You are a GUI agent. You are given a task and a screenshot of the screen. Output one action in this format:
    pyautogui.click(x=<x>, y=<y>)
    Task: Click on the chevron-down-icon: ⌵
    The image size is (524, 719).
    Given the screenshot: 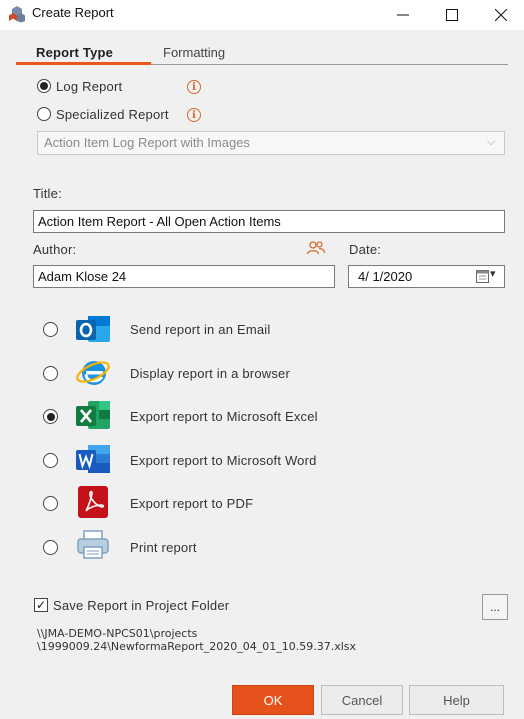 What is the action you would take?
    pyautogui.click(x=491, y=142)
    